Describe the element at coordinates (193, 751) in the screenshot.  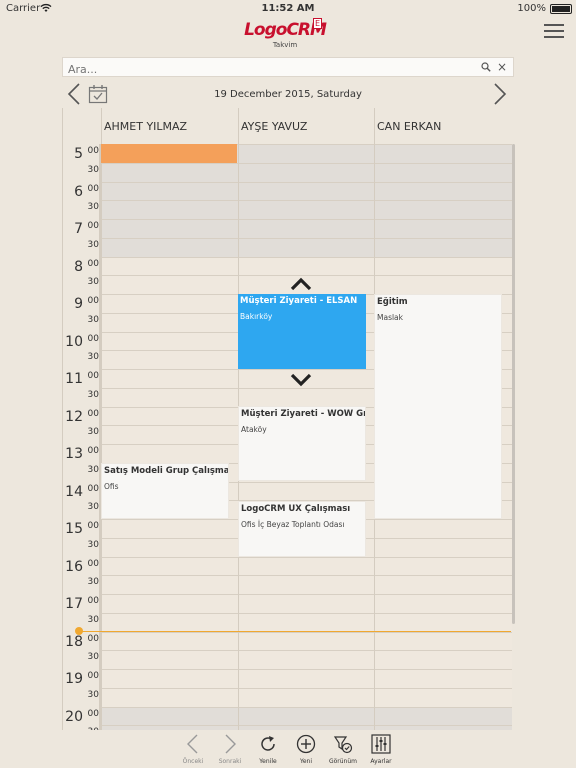
I see `previous-button: Önceki` at that location.